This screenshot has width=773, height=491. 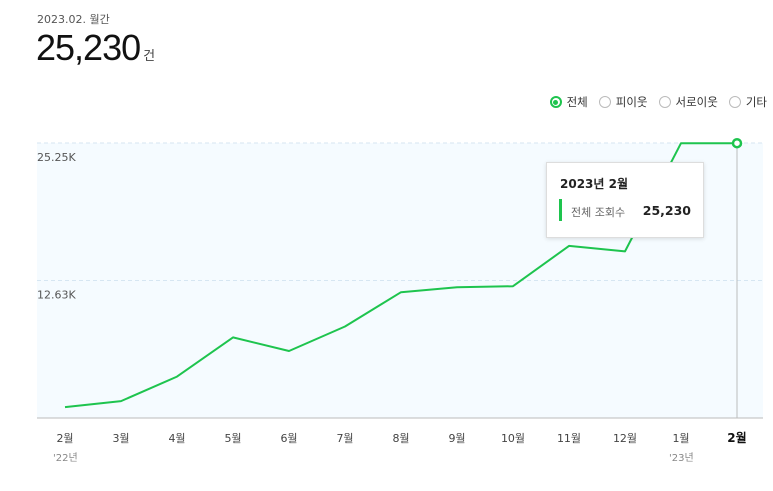 What do you see at coordinates (65, 458) in the screenshot?
I see `x-year-label: '22년` at bounding box center [65, 458].